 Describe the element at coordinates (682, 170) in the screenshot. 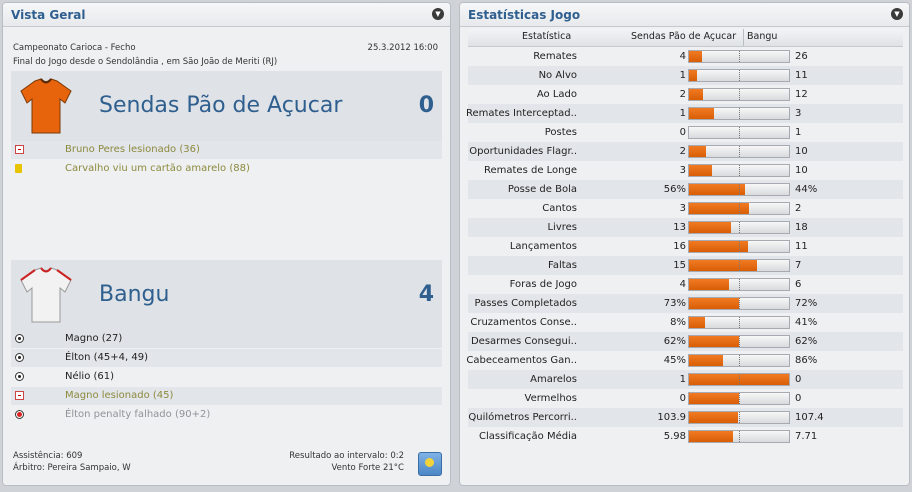

I see `stat-home-value: 3` at that location.